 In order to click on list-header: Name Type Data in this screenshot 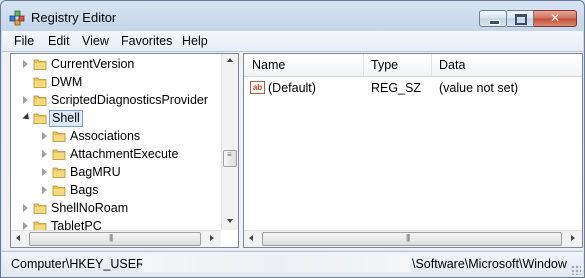, I will do `click(413, 65)`.